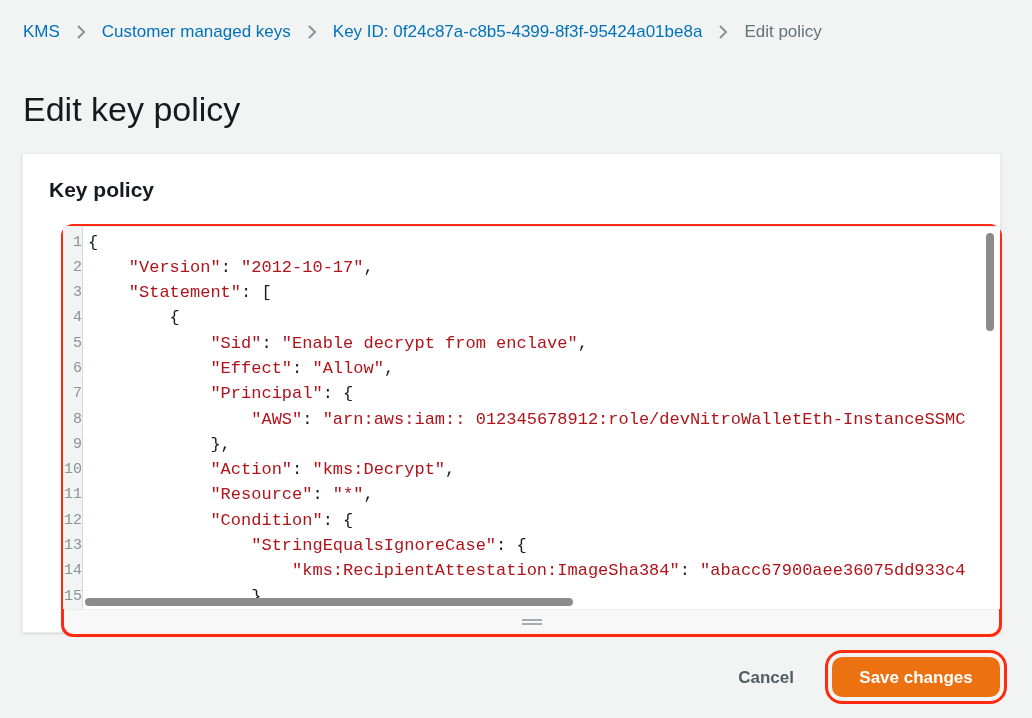 The width and height of the screenshot is (1032, 718). What do you see at coordinates (77, 369) in the screenshot?
I see `line-number: 6` at bounding box center [77, 369].